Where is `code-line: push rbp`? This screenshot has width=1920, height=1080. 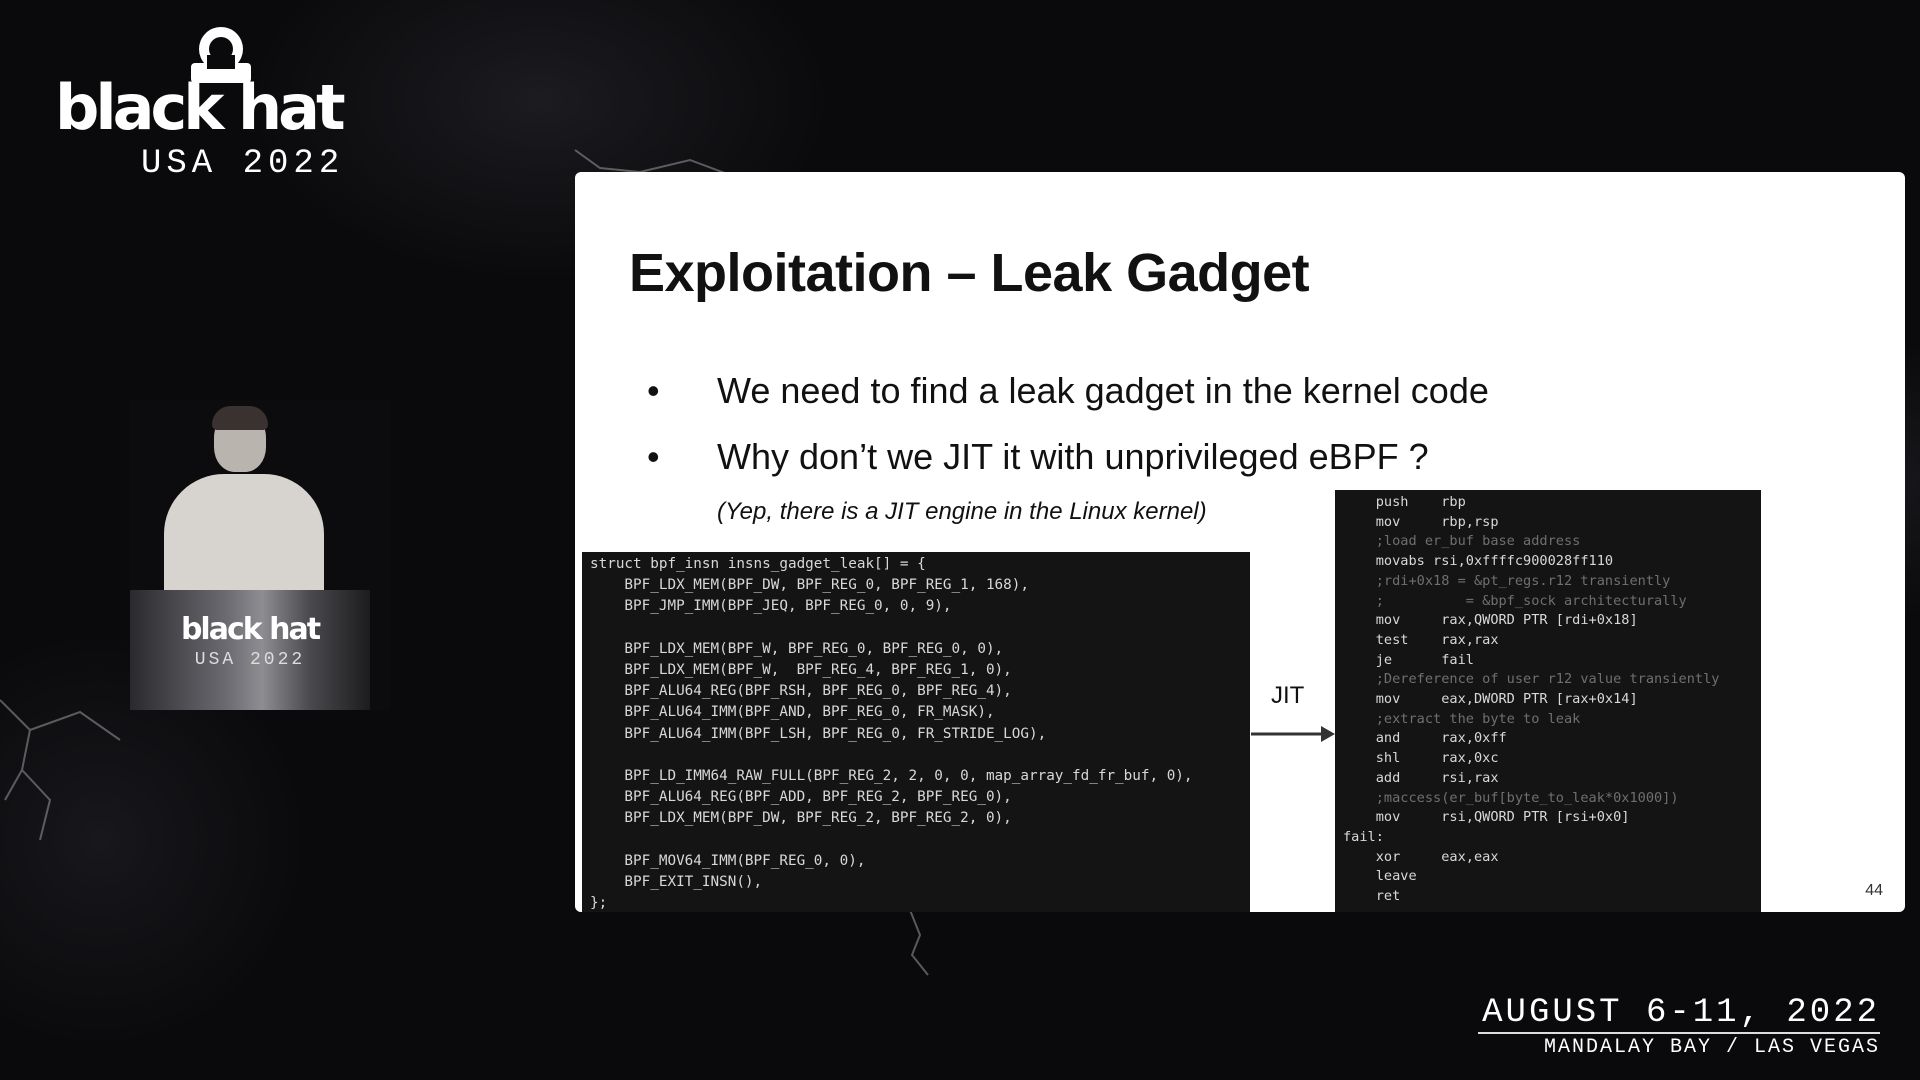
code-line: push rbp is located at coordinates (1404, 502).